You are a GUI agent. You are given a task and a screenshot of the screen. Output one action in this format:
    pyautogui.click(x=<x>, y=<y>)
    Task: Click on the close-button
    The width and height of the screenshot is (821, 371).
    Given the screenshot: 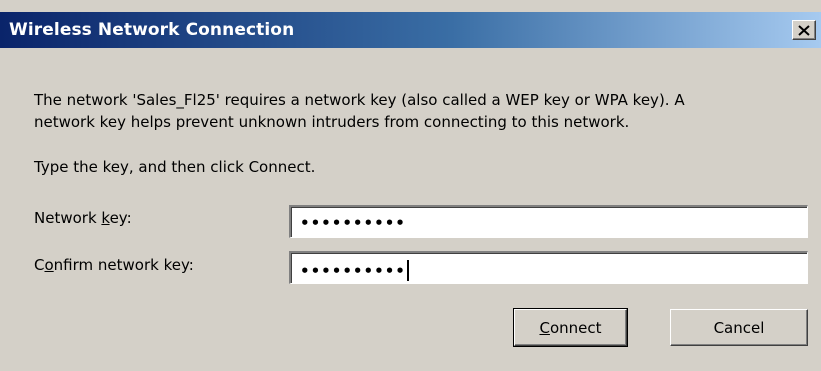 What is the action you would take?
    pyautogui.click(x=804, y=30)
    